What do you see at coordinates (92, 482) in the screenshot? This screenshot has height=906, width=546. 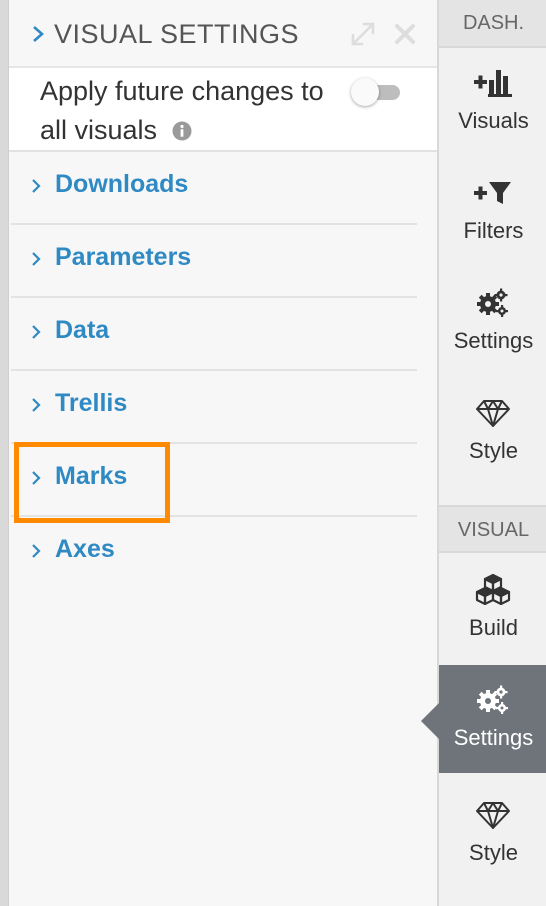 I see `marks-highlight-box` at bounding box center [92, 482].